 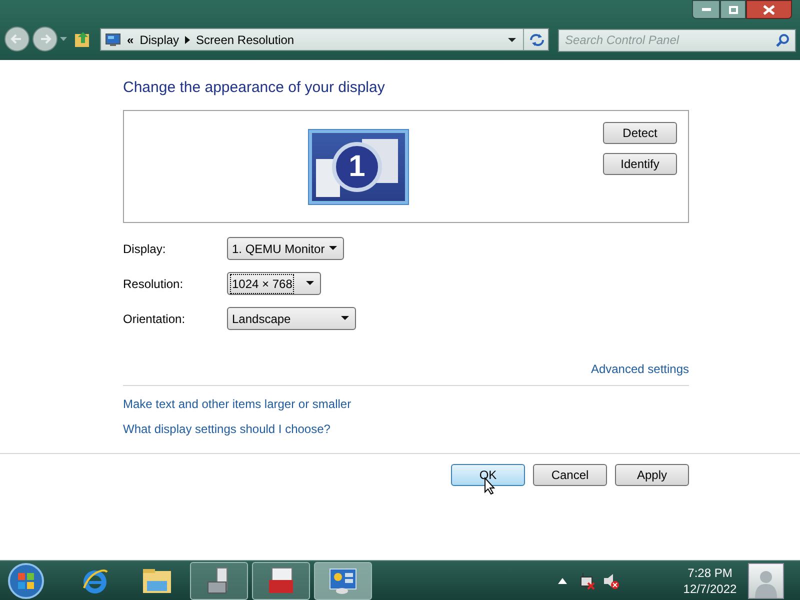 I want to click on breadcrumb: Screen Resolution, so click(x=245, y=39).